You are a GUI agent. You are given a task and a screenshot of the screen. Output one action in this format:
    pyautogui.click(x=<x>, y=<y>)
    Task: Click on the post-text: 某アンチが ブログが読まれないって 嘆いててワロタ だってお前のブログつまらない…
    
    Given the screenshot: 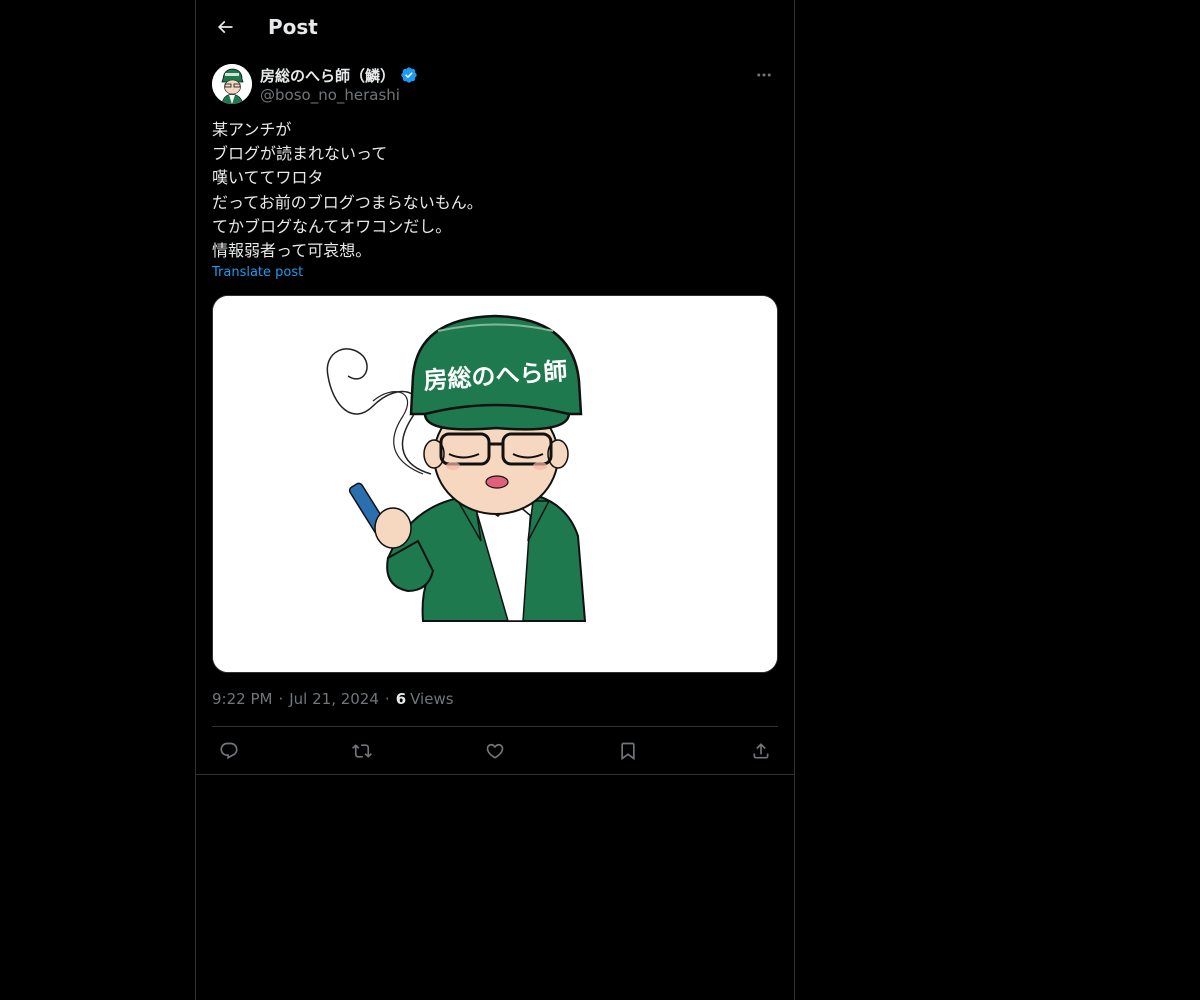 What is the action you would take?
    pyautogui.click(x=495, y=190)
    